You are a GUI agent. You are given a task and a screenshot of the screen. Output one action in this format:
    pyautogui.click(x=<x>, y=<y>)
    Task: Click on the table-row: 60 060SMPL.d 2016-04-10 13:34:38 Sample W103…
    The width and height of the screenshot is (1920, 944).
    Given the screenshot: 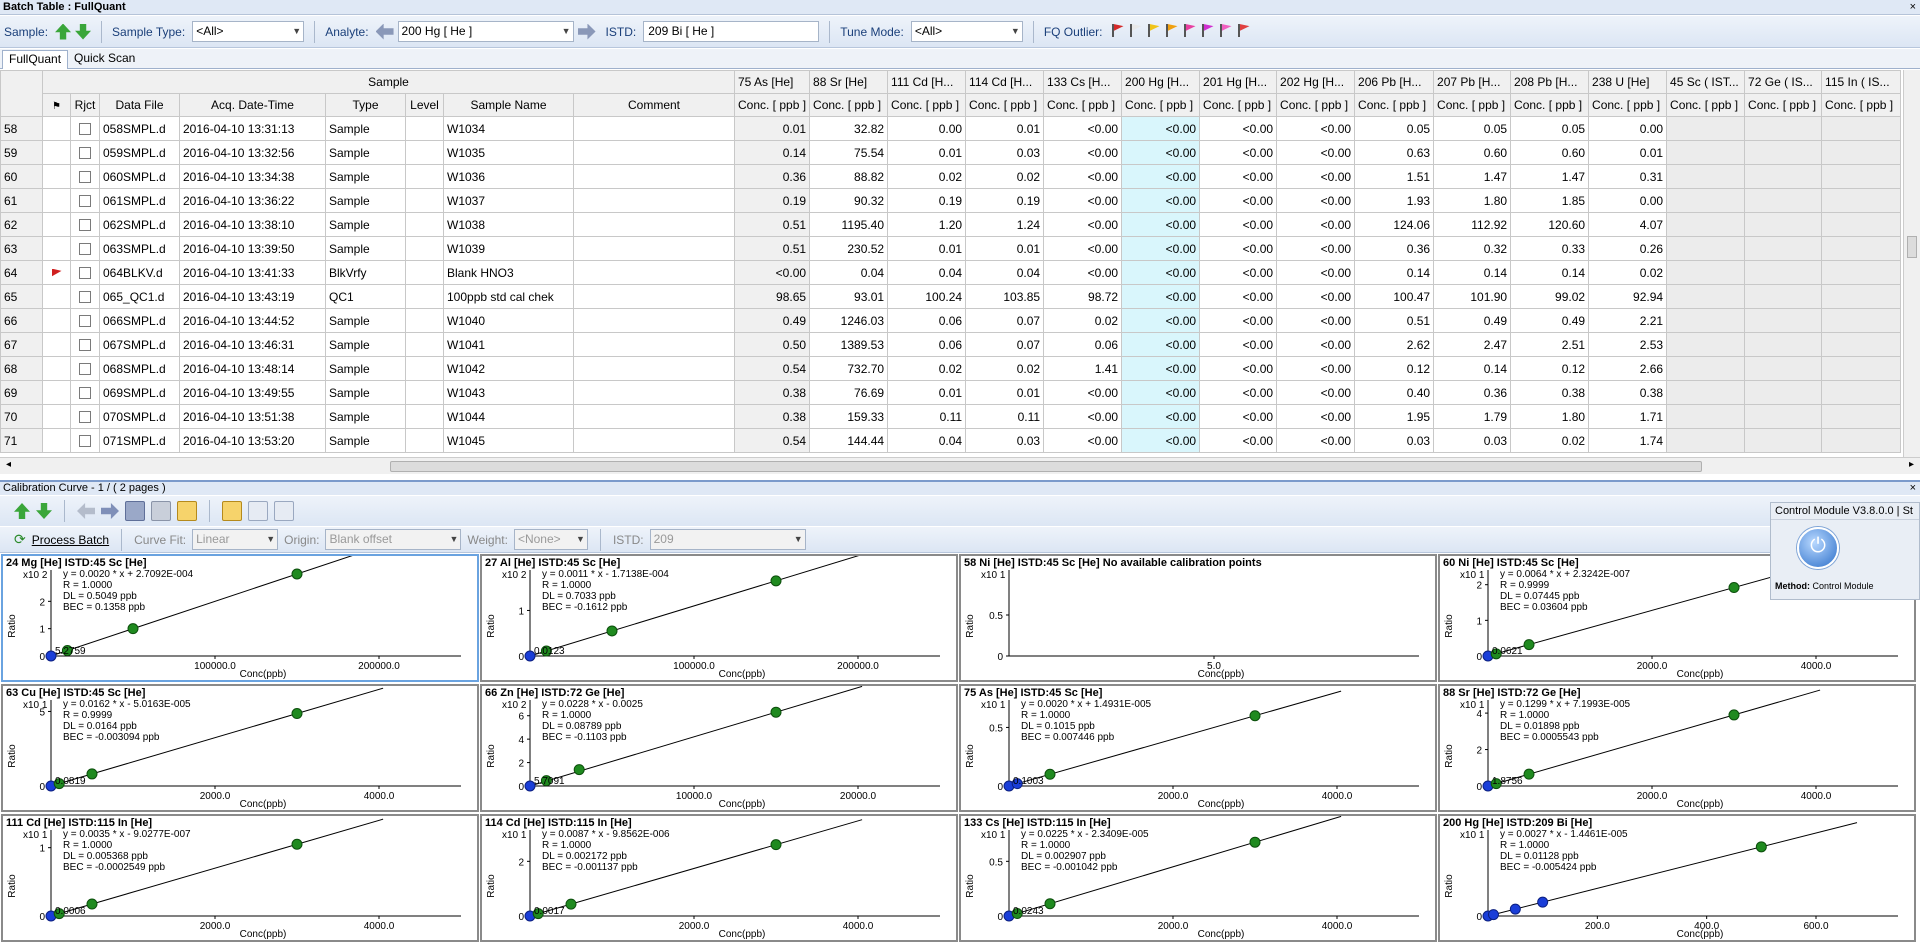 What is the action you would take?
    pyautogui.click(x=951, y=176)
    